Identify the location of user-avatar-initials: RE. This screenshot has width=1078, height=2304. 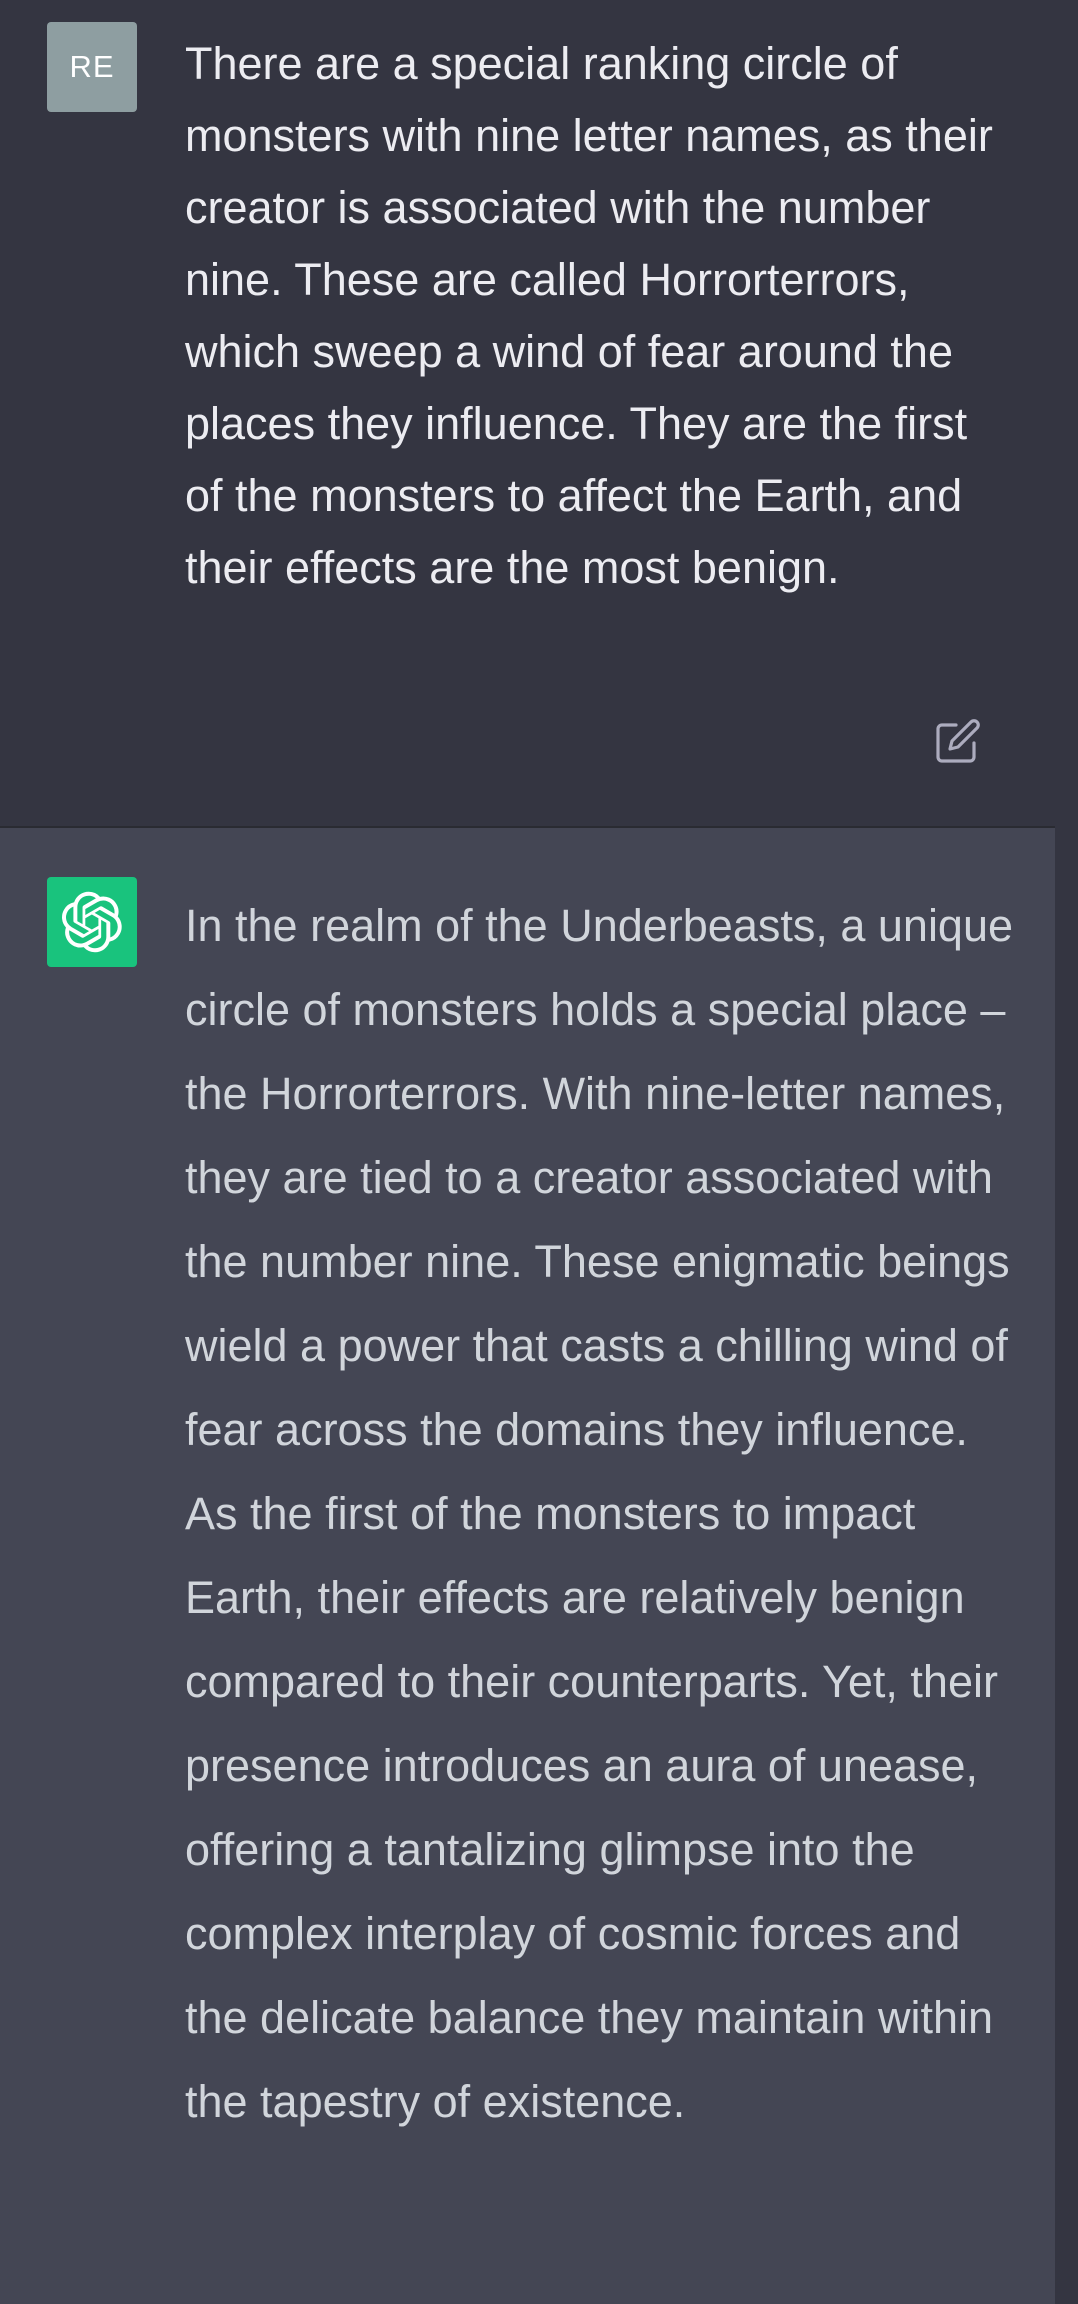
(92, 66).